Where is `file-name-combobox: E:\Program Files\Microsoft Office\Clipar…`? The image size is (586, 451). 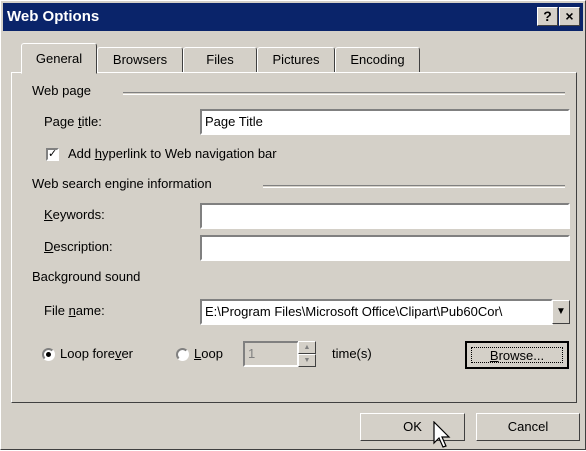 file-name-combobox: E:\Program Files\Microsoft Office\Clipar… is located at coordinates (376, 312).